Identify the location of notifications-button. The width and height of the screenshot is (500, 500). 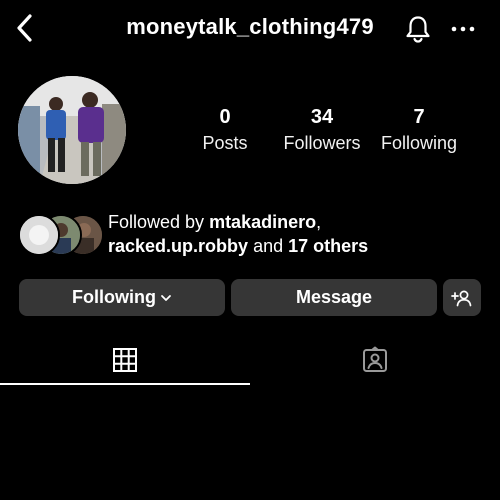
(418, 29).